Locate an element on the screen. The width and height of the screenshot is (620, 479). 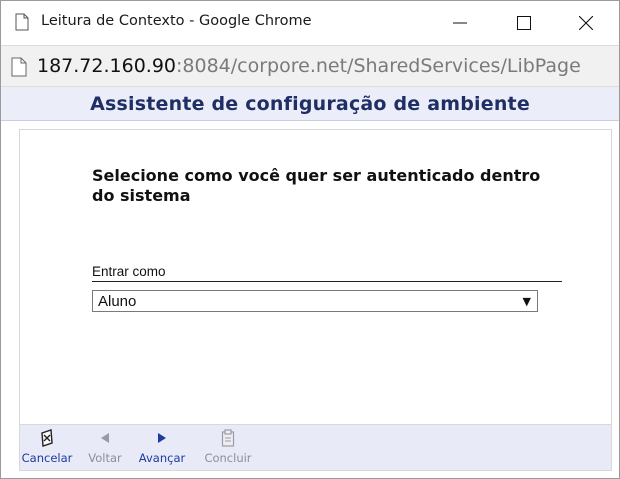
finish-label: Concluir is located at coordinates (228, 458).